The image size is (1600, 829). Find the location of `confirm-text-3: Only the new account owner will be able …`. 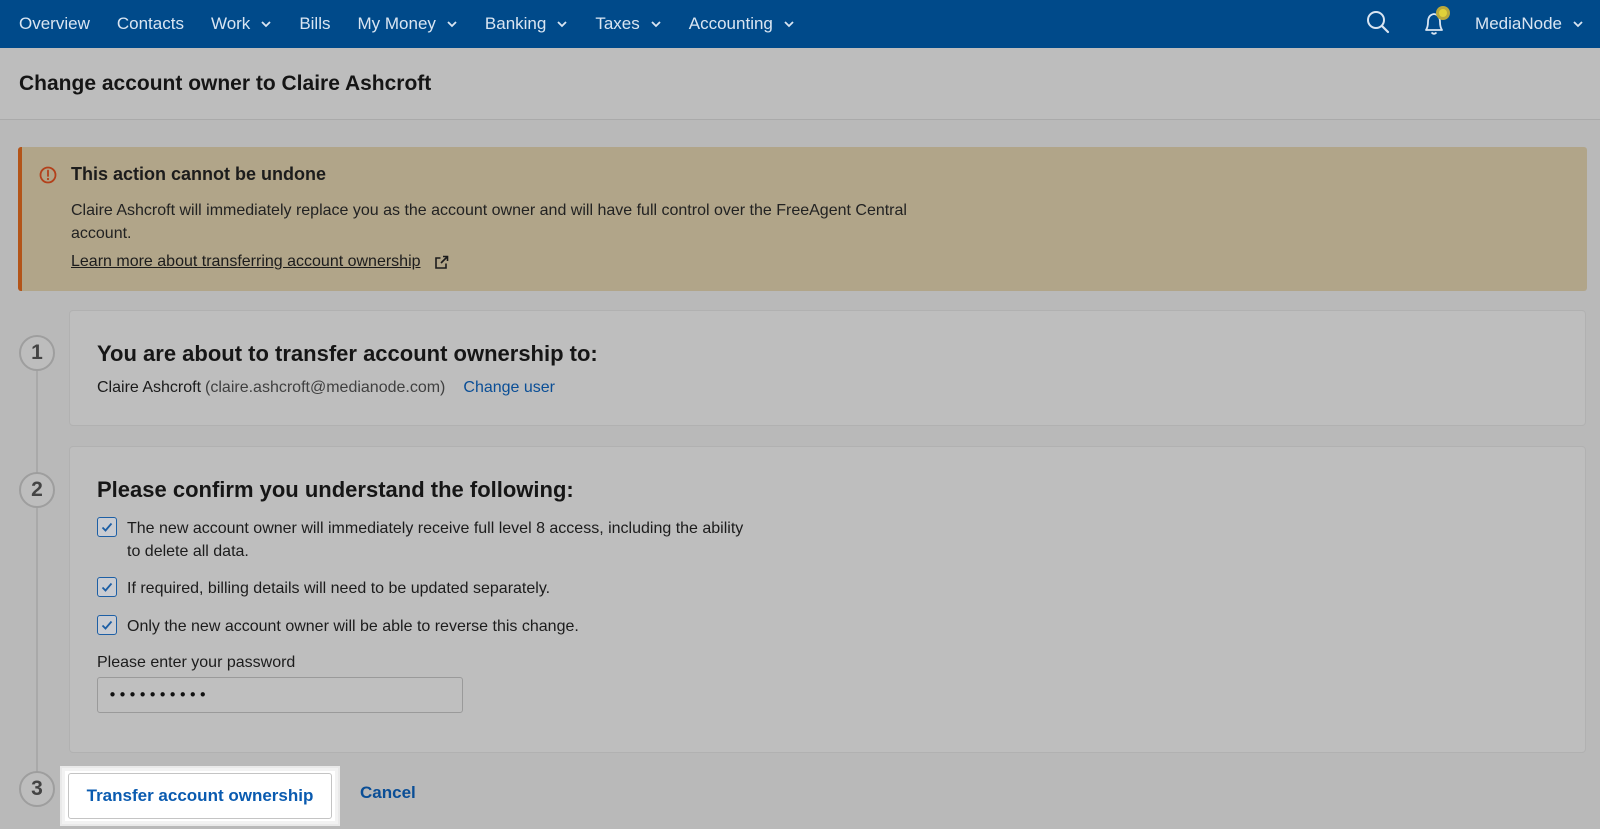

confirm-text-3: Only the new account owner will be able … is located at coordinates (353, 626).